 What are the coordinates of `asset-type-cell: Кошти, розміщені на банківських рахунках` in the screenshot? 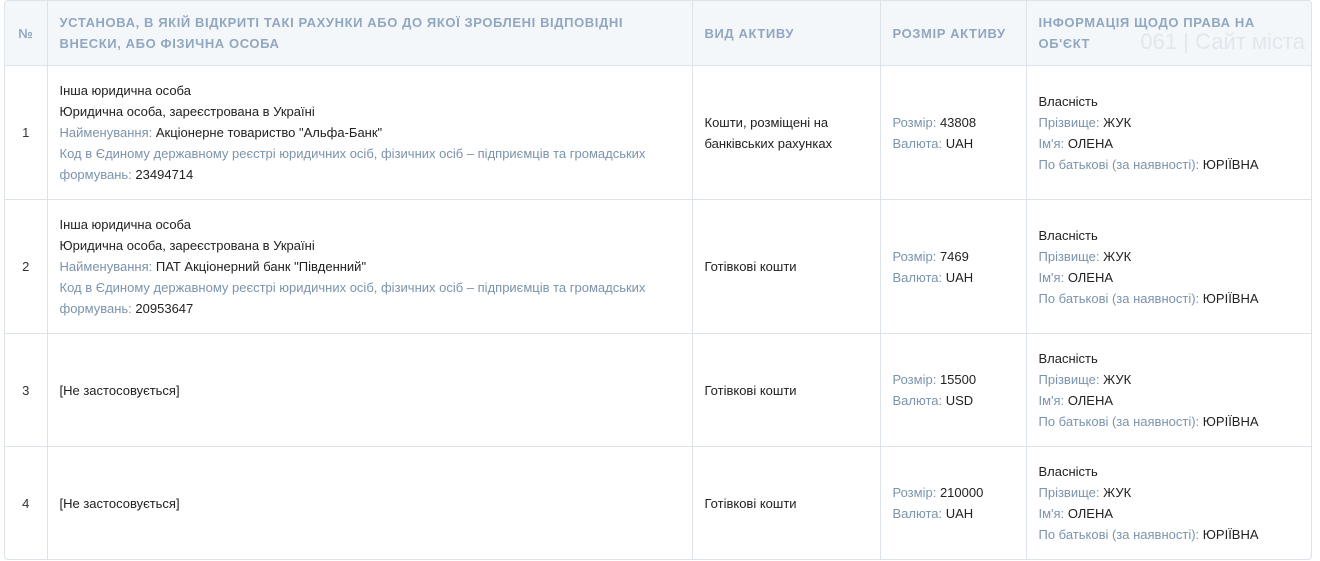 It's located at (786, 132).